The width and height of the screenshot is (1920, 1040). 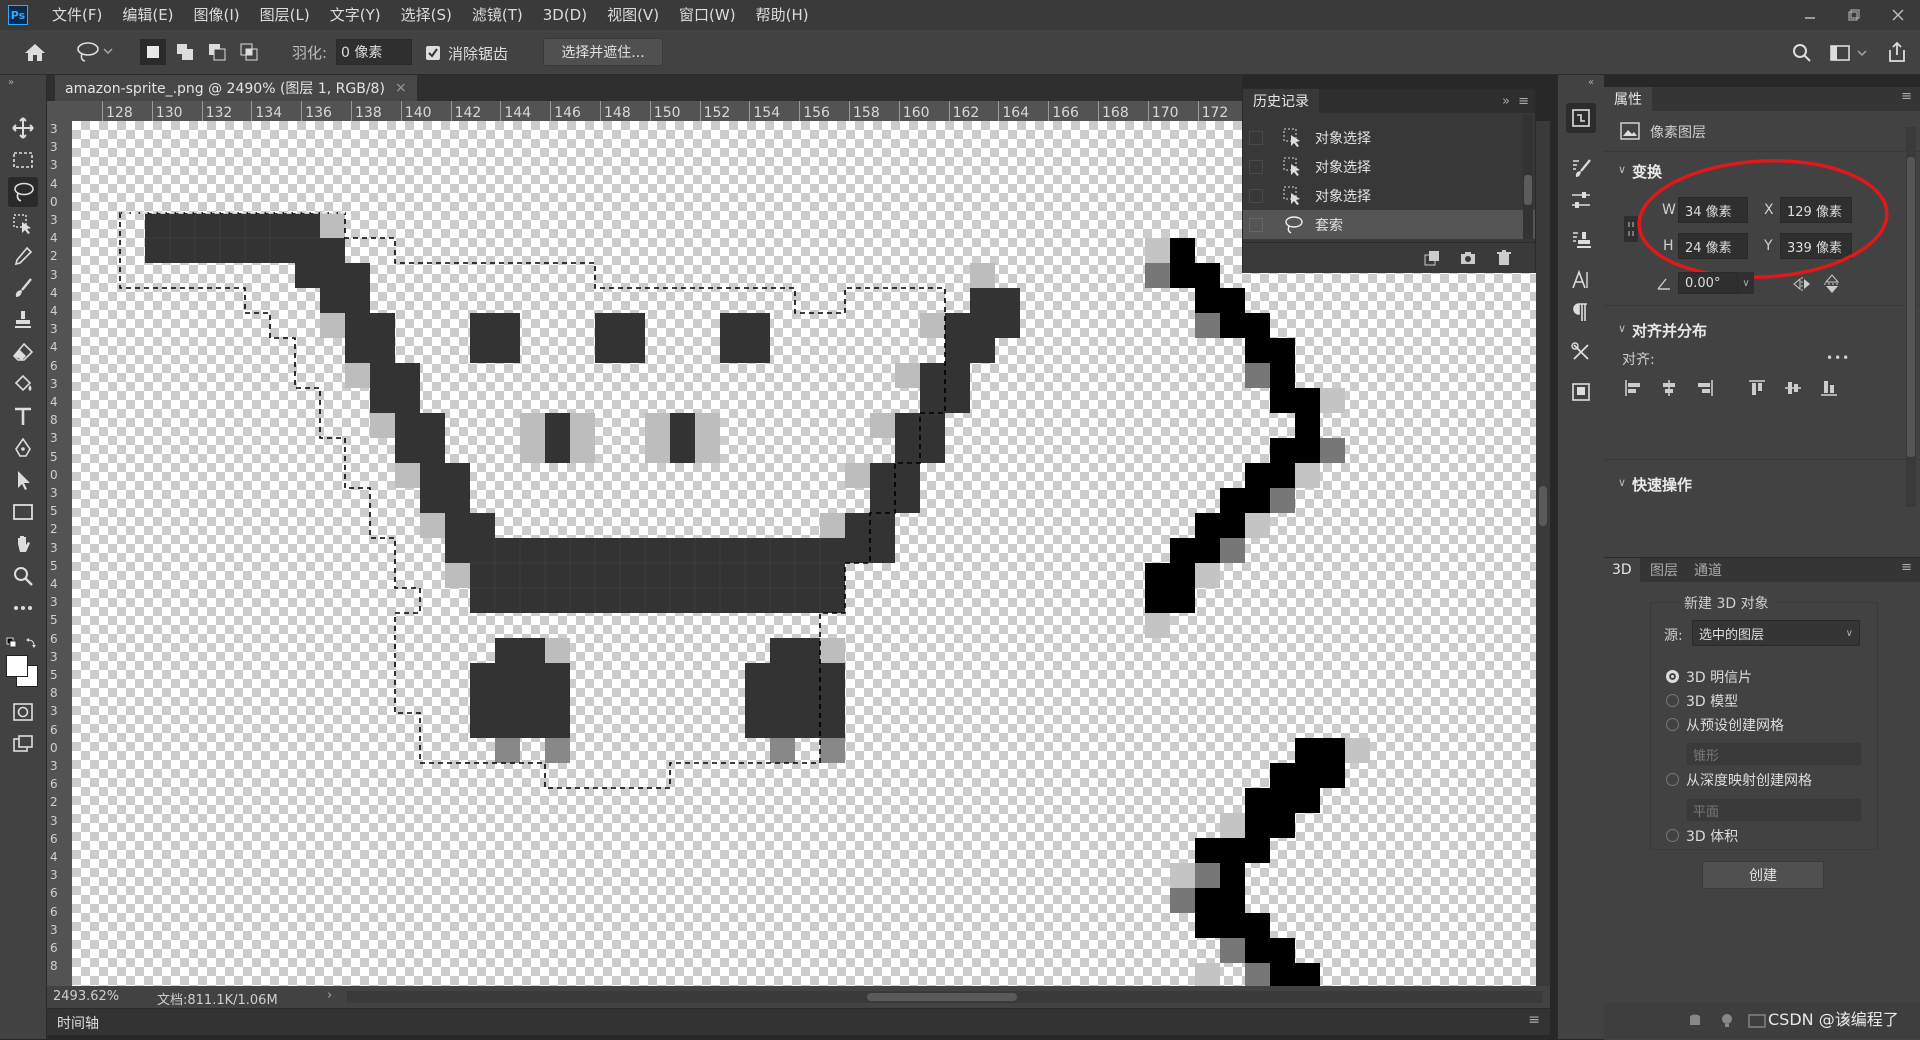 I want to click on clone-source-icon, so click(x=1581, y=240).